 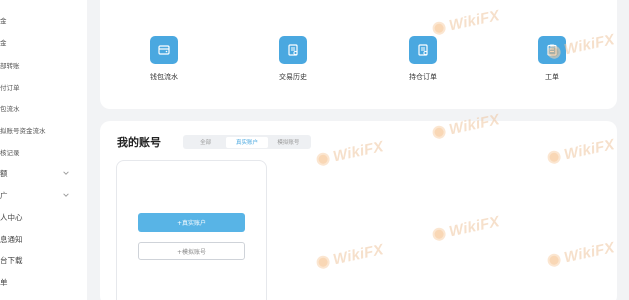 I want to click on sidebar-item-label: 包流水, so click(x=10, y=109).